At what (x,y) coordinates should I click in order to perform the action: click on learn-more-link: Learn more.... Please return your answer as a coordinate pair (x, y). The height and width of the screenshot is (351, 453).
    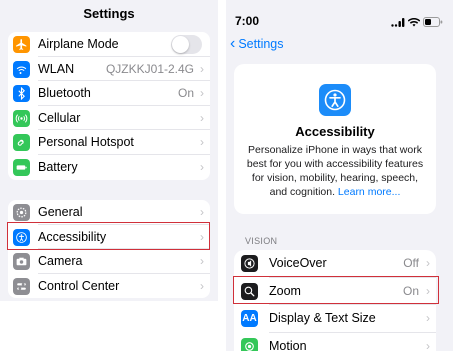
    Looking at the image, I should click on (369, 192).